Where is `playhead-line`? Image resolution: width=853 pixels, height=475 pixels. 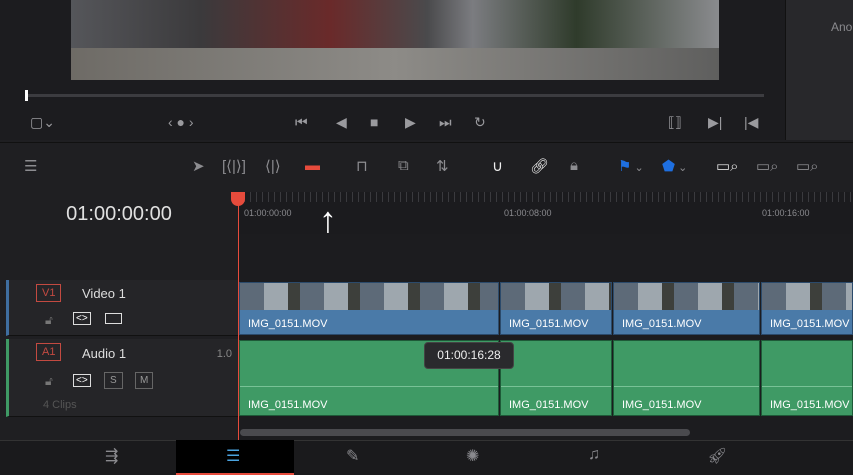 playhead-line is located at coordinates (238, 316).